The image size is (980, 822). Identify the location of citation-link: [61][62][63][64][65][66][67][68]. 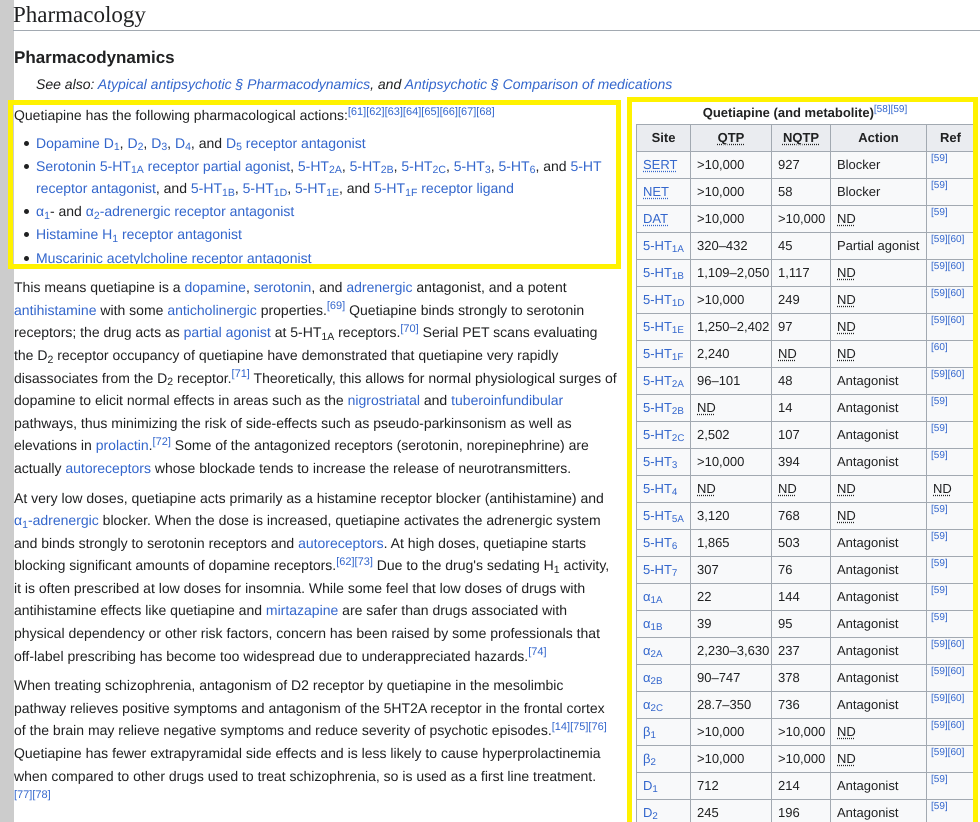
(421, 112).